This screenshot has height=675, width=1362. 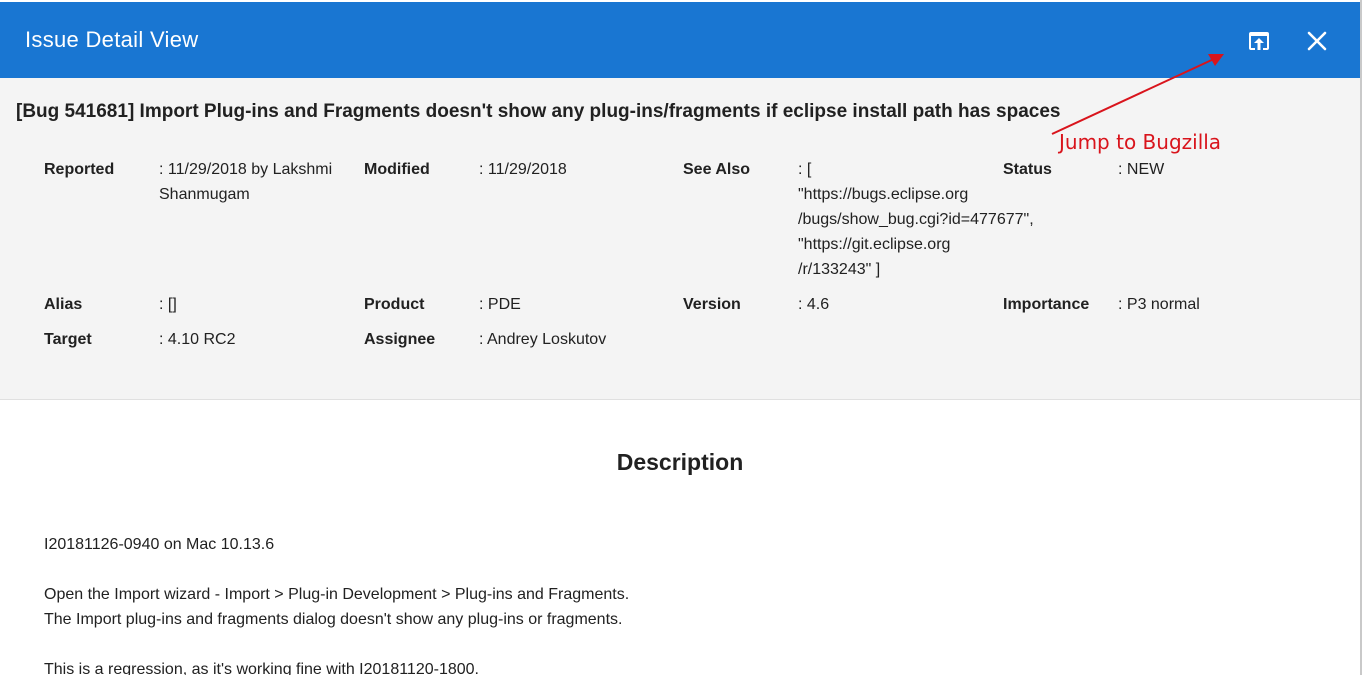 What do you see at coordinates (805, 169) in the screenshot?
I see `see-also-line: : [` at bounding box center [805, 169].